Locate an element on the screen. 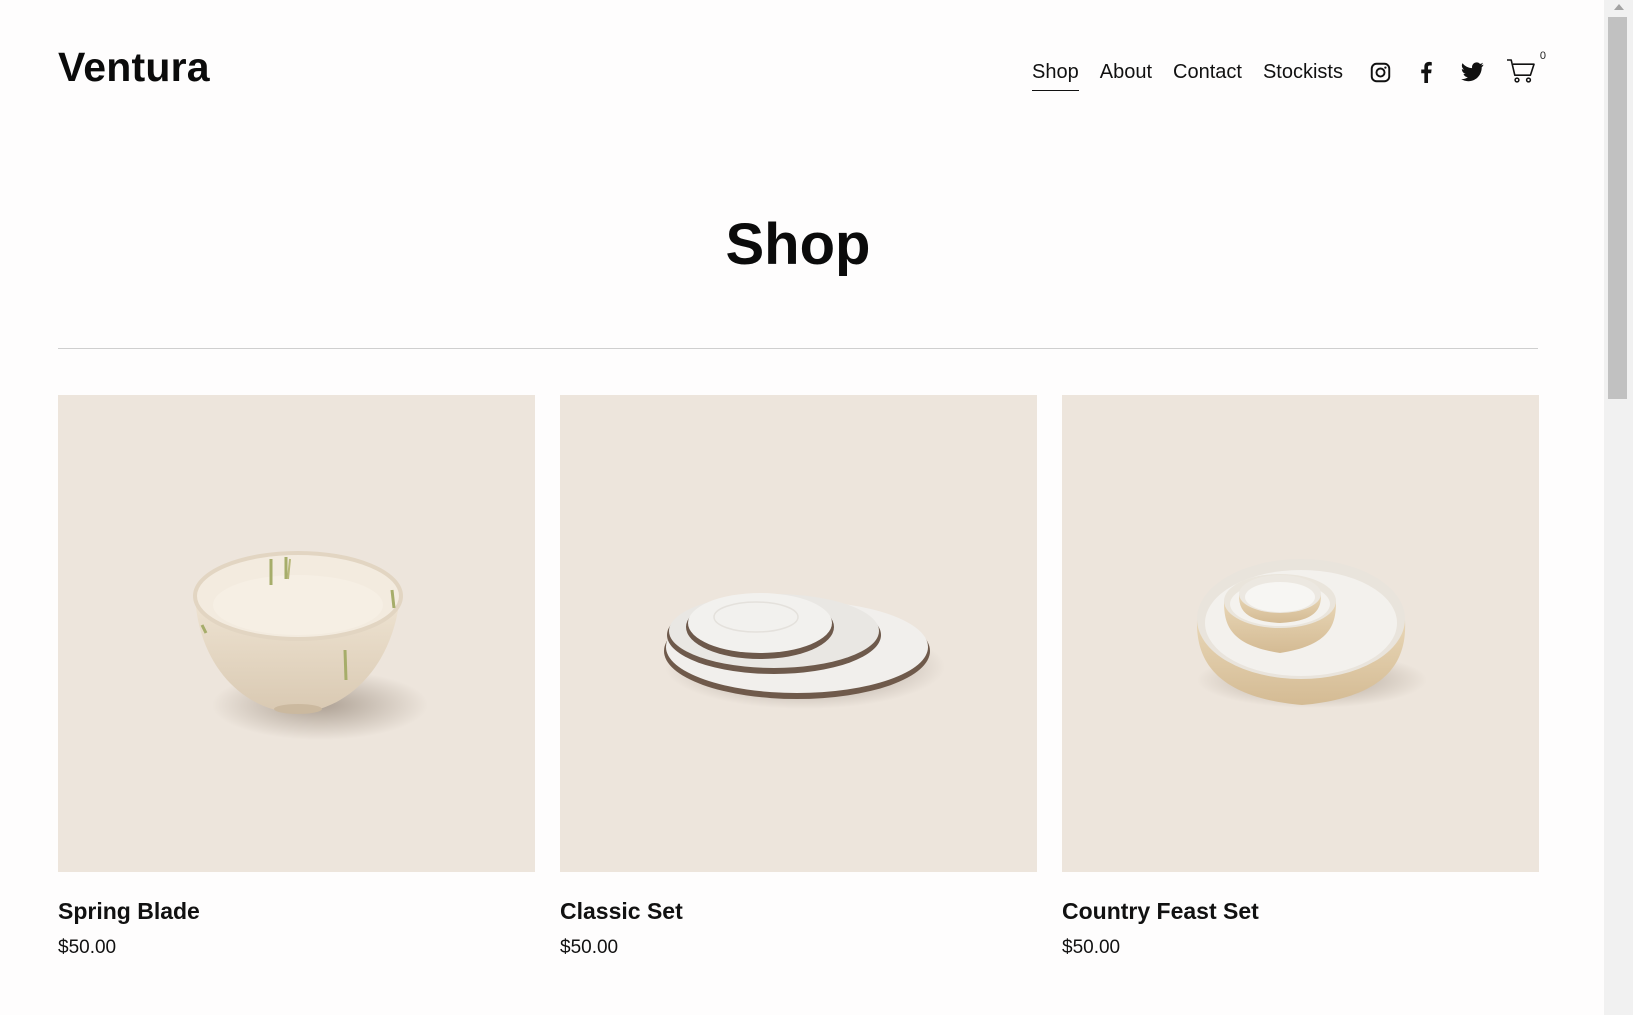  main-nav: Shop About Contact Stockists 0 is located at coordinates (1289, 70).